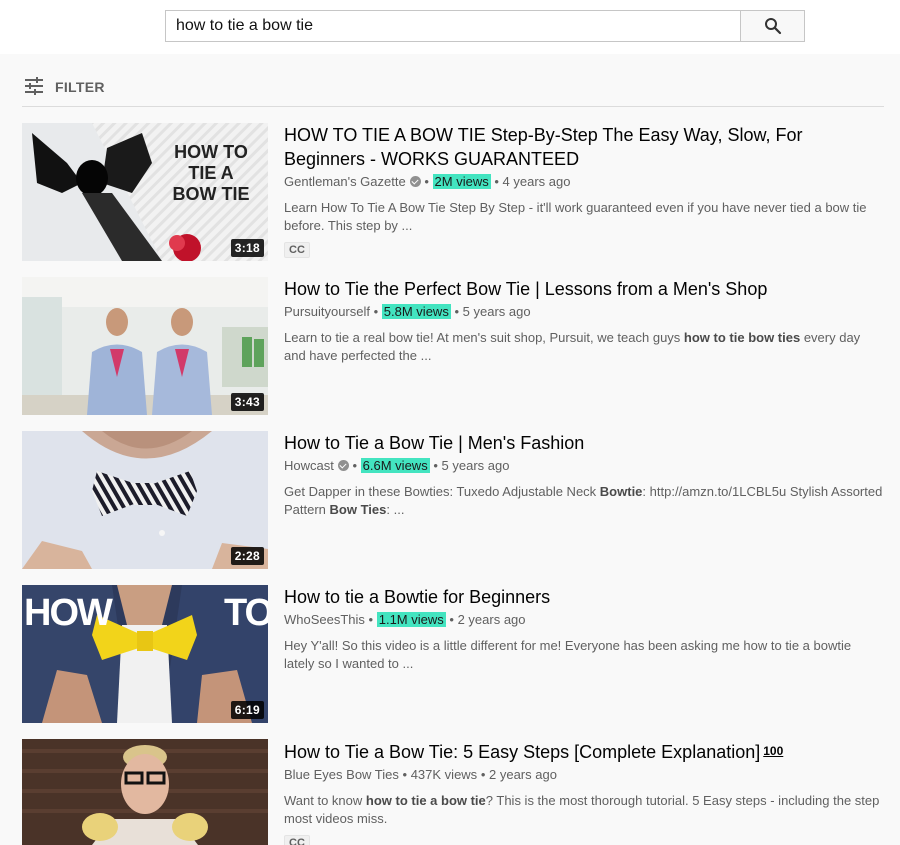 The width and height of the screenshot is (900, 845). Describe the element at coordinates (145, 192) in the screenshot. I see `video-thumbnail: HOW TO TIE A BOW TIE 3:18` at that location.